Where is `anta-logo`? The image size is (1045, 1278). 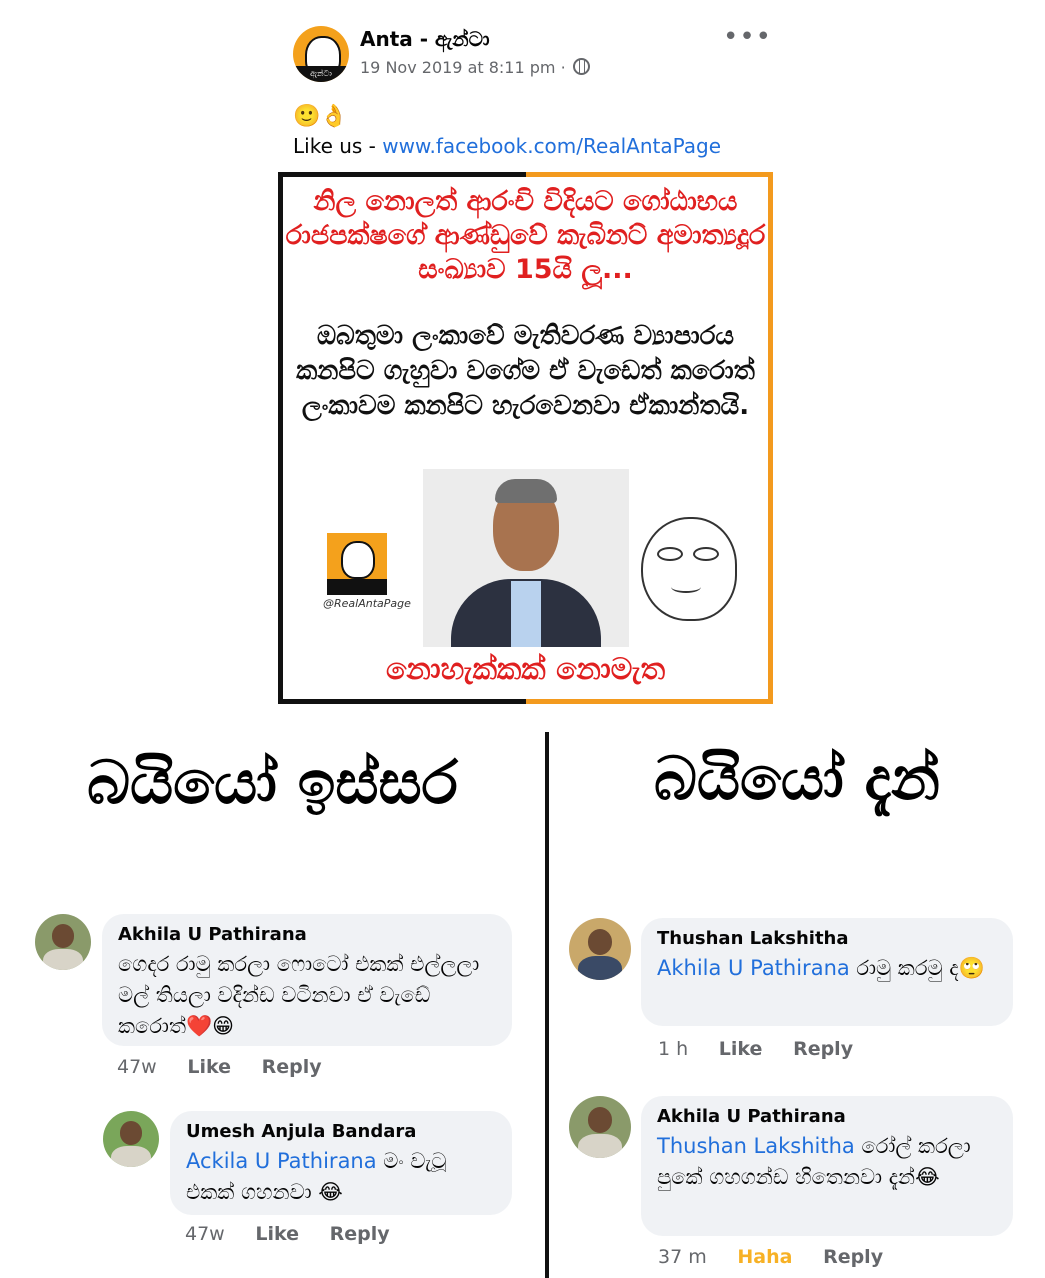
anta-logo is located at coordinates (357, 564).